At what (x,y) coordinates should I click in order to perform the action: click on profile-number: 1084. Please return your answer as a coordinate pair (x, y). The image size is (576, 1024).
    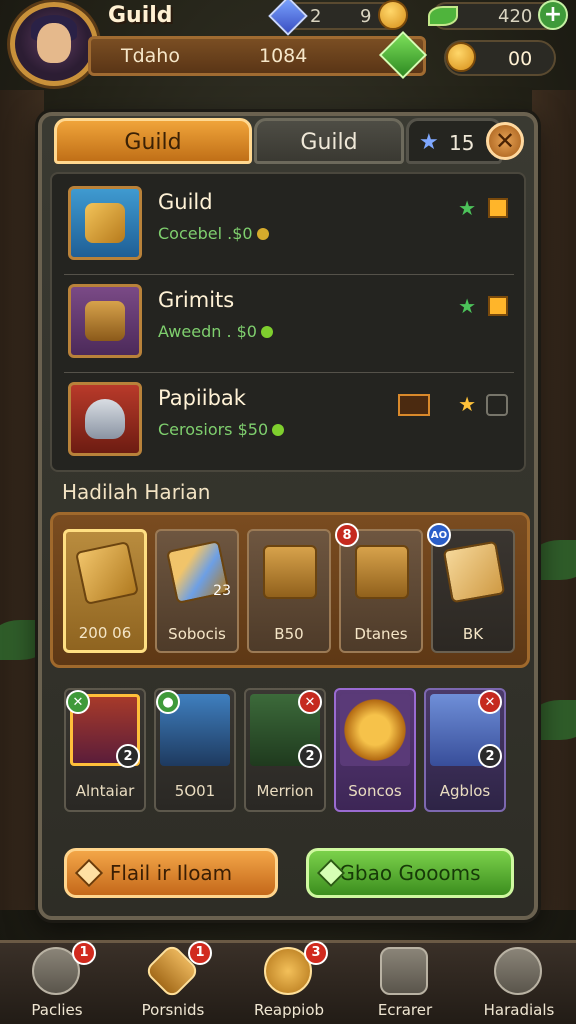
    Looking at the image, I should click on (283, 56).